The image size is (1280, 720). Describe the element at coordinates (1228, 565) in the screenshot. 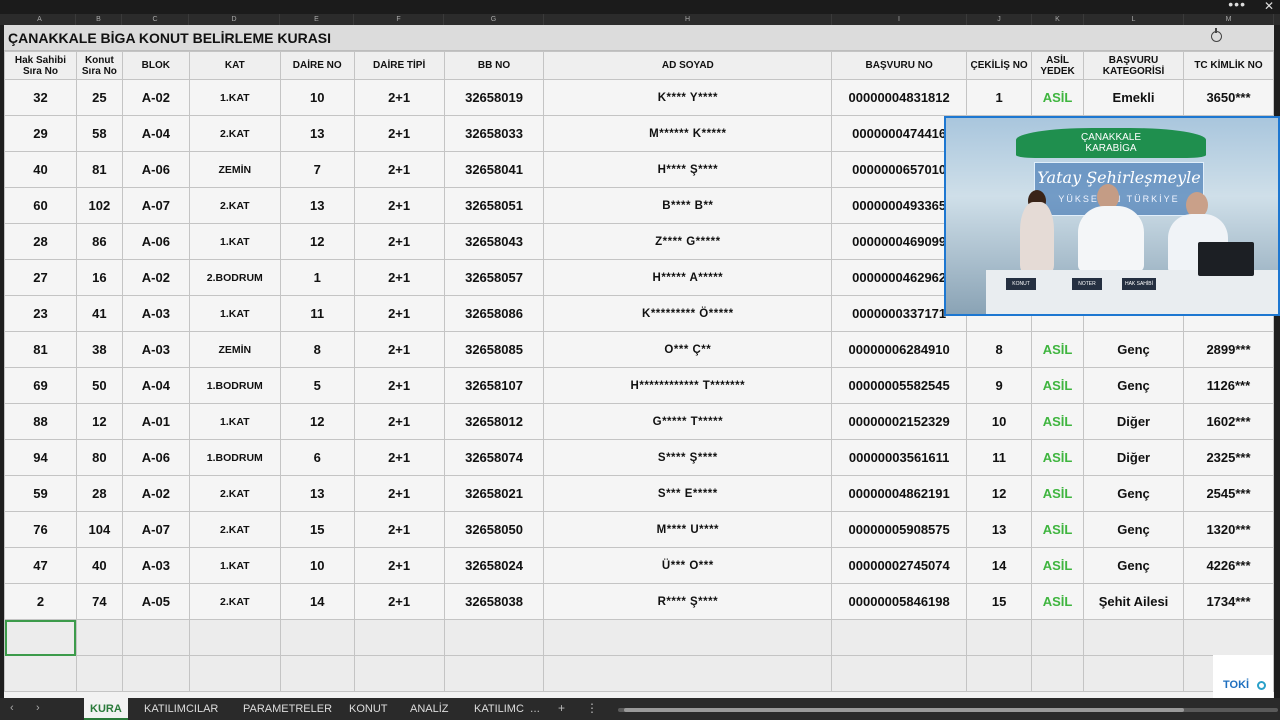

I see `table-cell: 4226***` at that location.